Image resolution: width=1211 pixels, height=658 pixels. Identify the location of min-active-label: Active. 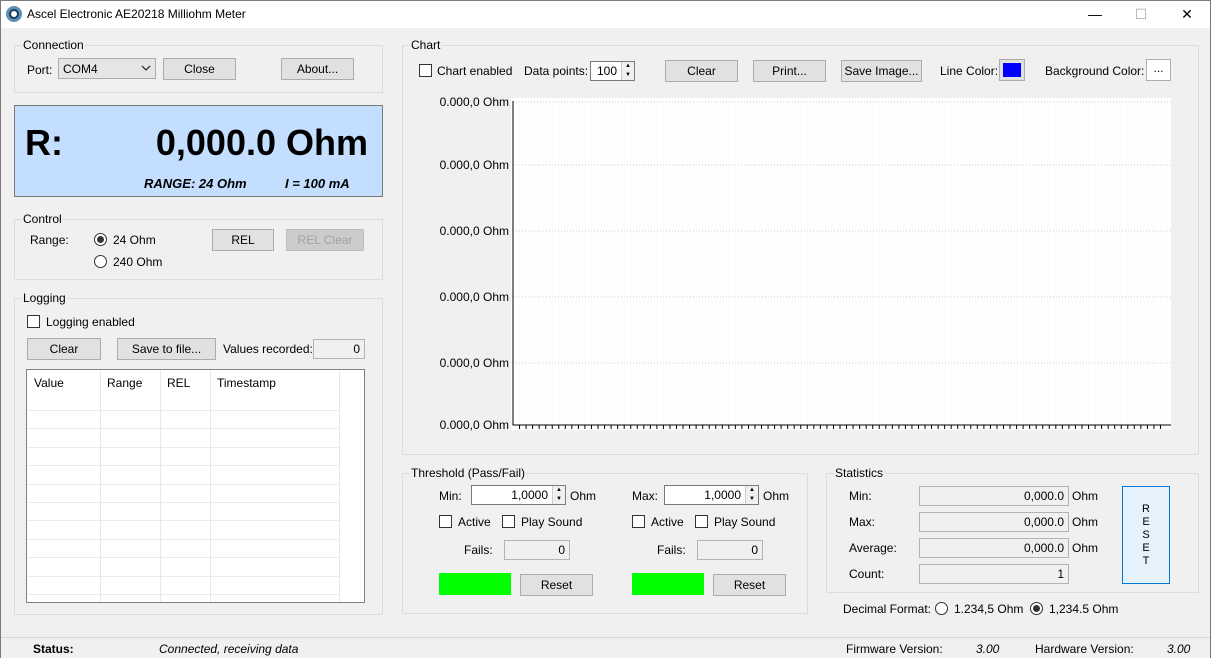
(474, 522).